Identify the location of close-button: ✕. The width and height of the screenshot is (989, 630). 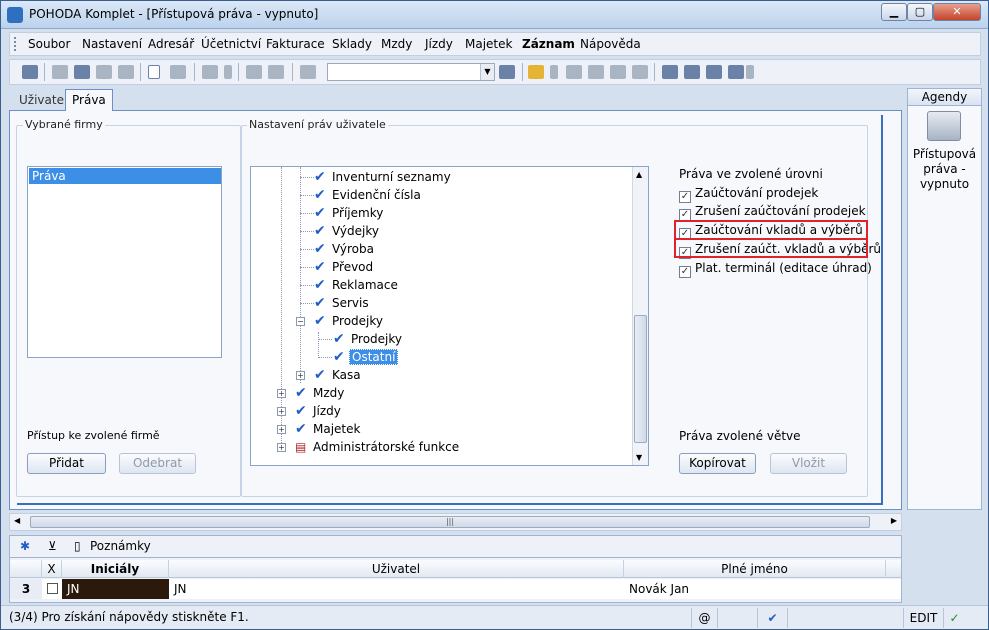
(957, 12).